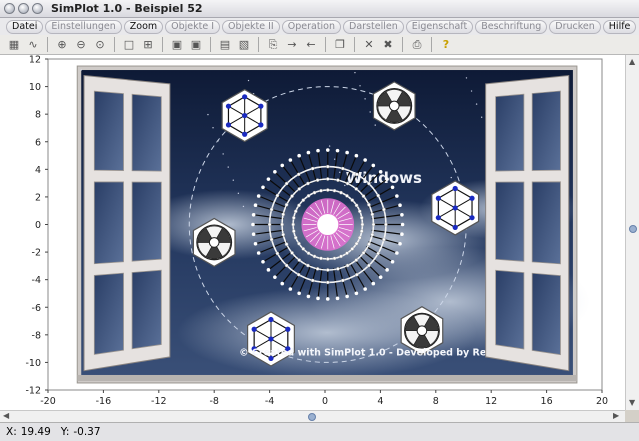 This screenshot has width=639, height=441. I want to click on table-icon: ▤, so click(225, 45).